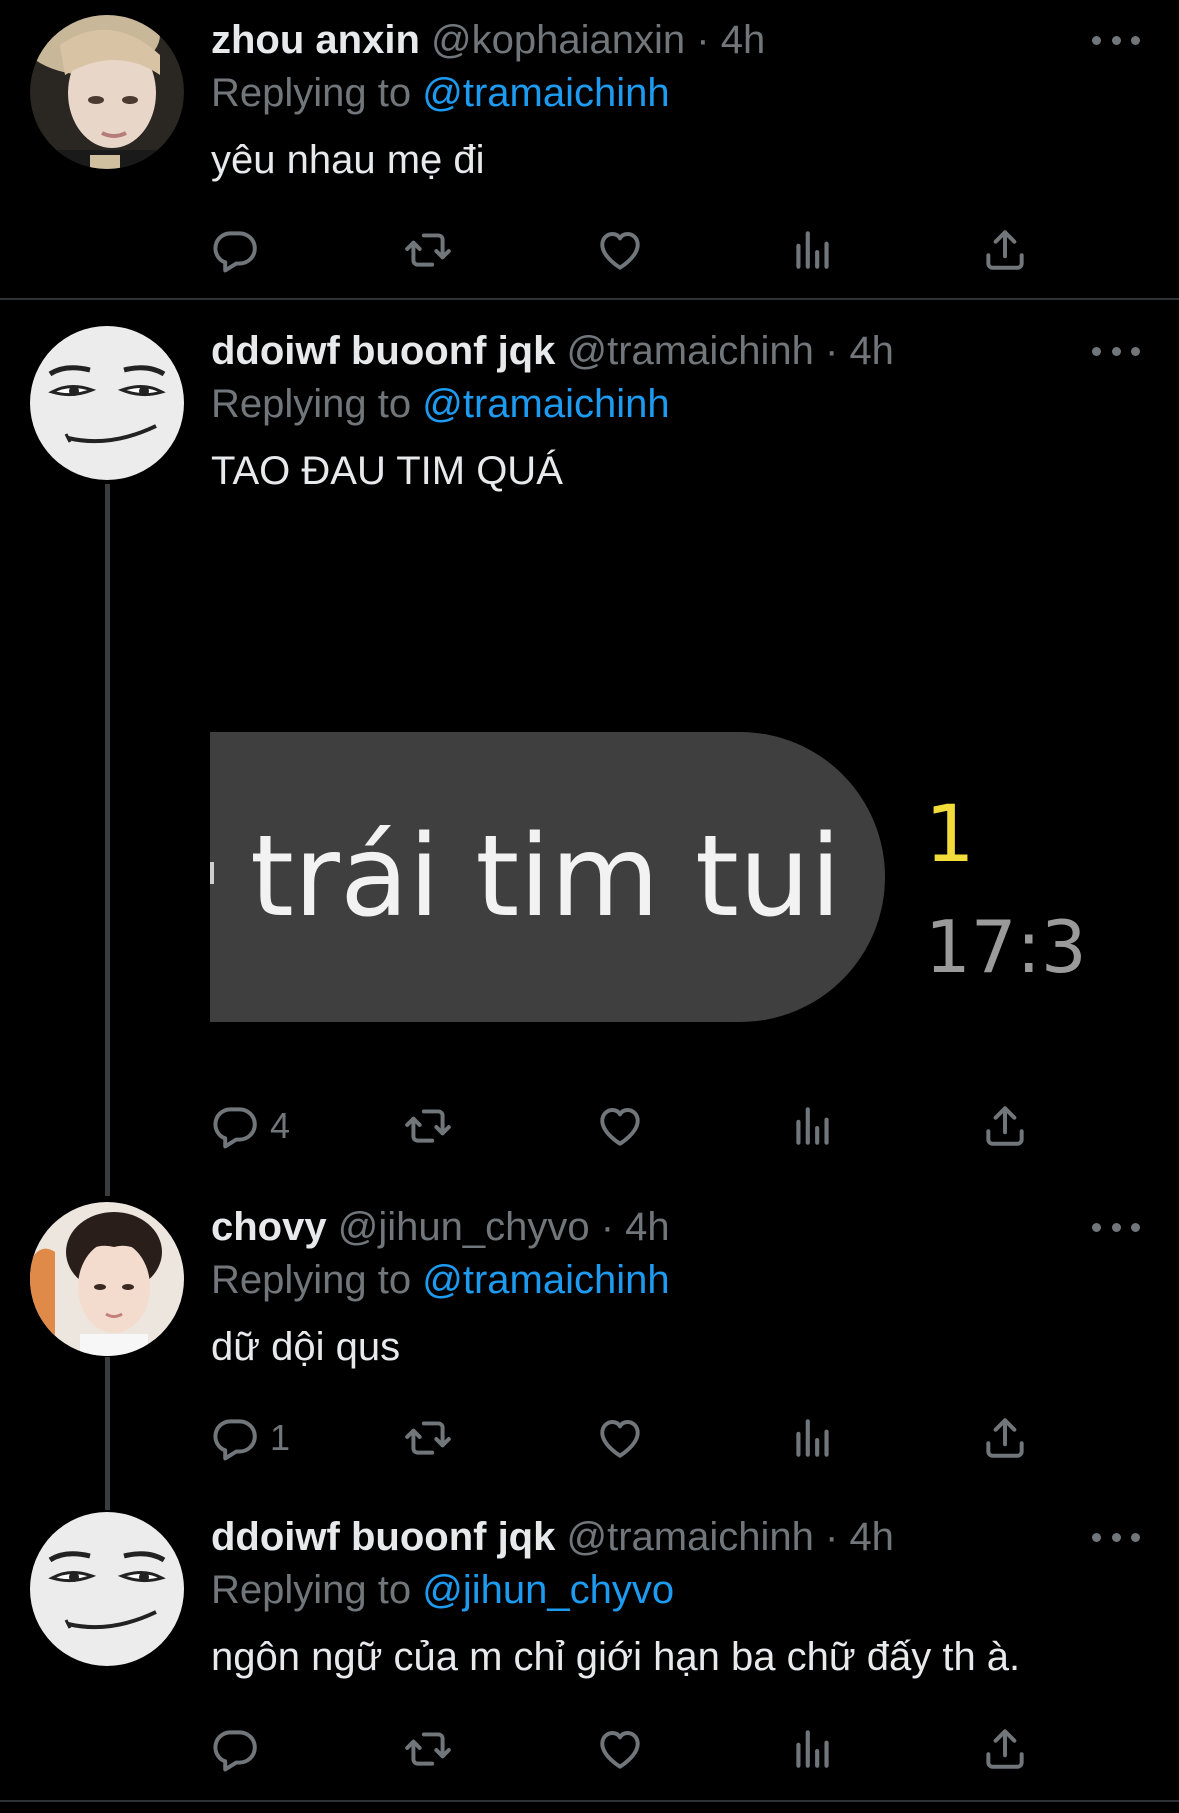 This screenshot has width=1179, height=1813. I want to click on unread-count: 1, so click(950, 835).